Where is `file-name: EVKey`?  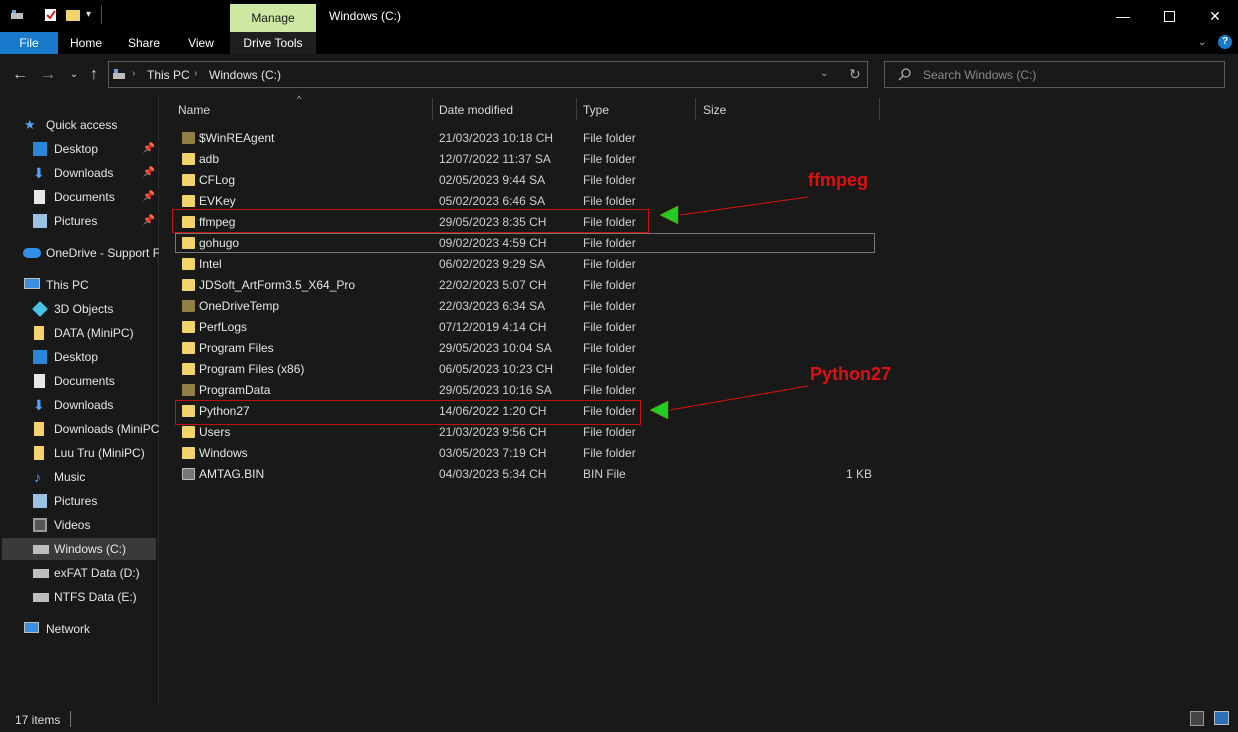
file-name: EVKey is located at coordinates (217, 201).